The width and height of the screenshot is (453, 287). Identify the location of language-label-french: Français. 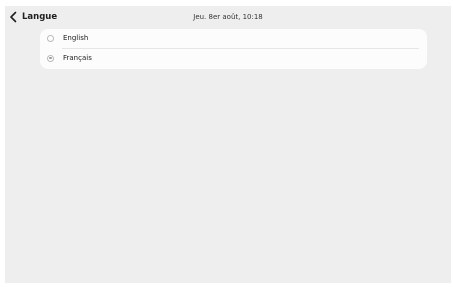
(77, 58).